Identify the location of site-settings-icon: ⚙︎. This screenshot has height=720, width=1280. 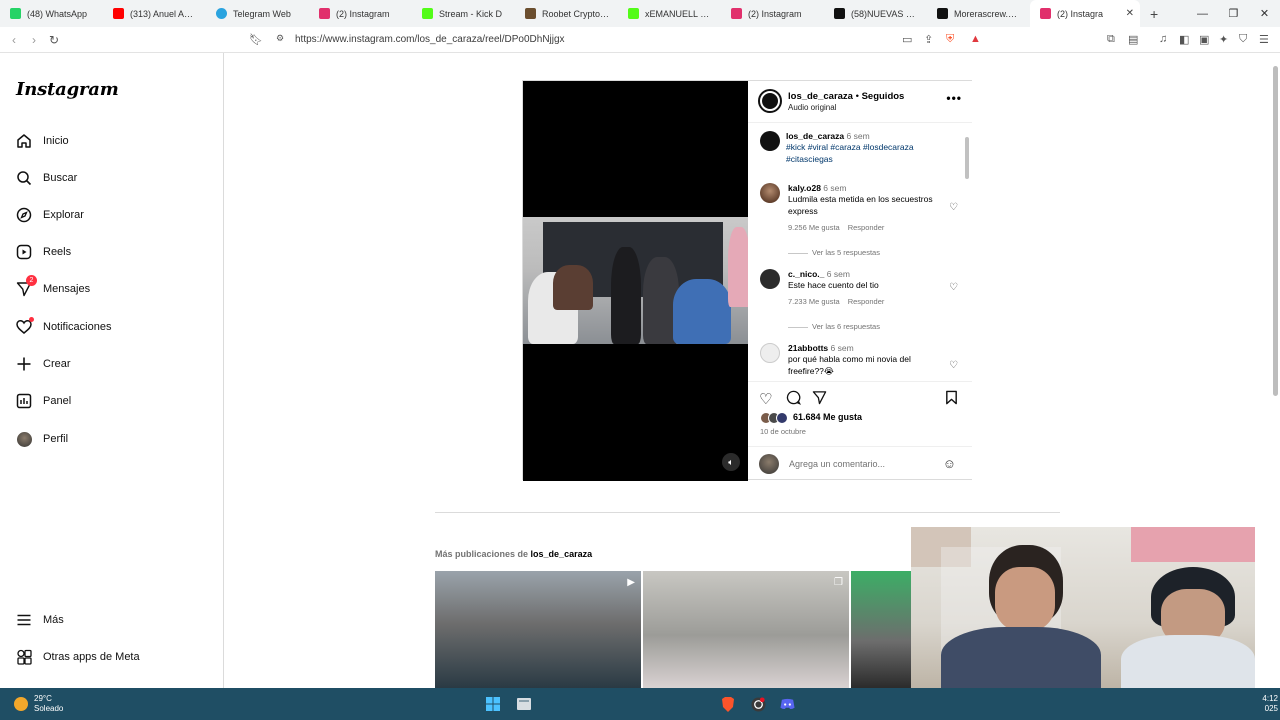
(280, 38).